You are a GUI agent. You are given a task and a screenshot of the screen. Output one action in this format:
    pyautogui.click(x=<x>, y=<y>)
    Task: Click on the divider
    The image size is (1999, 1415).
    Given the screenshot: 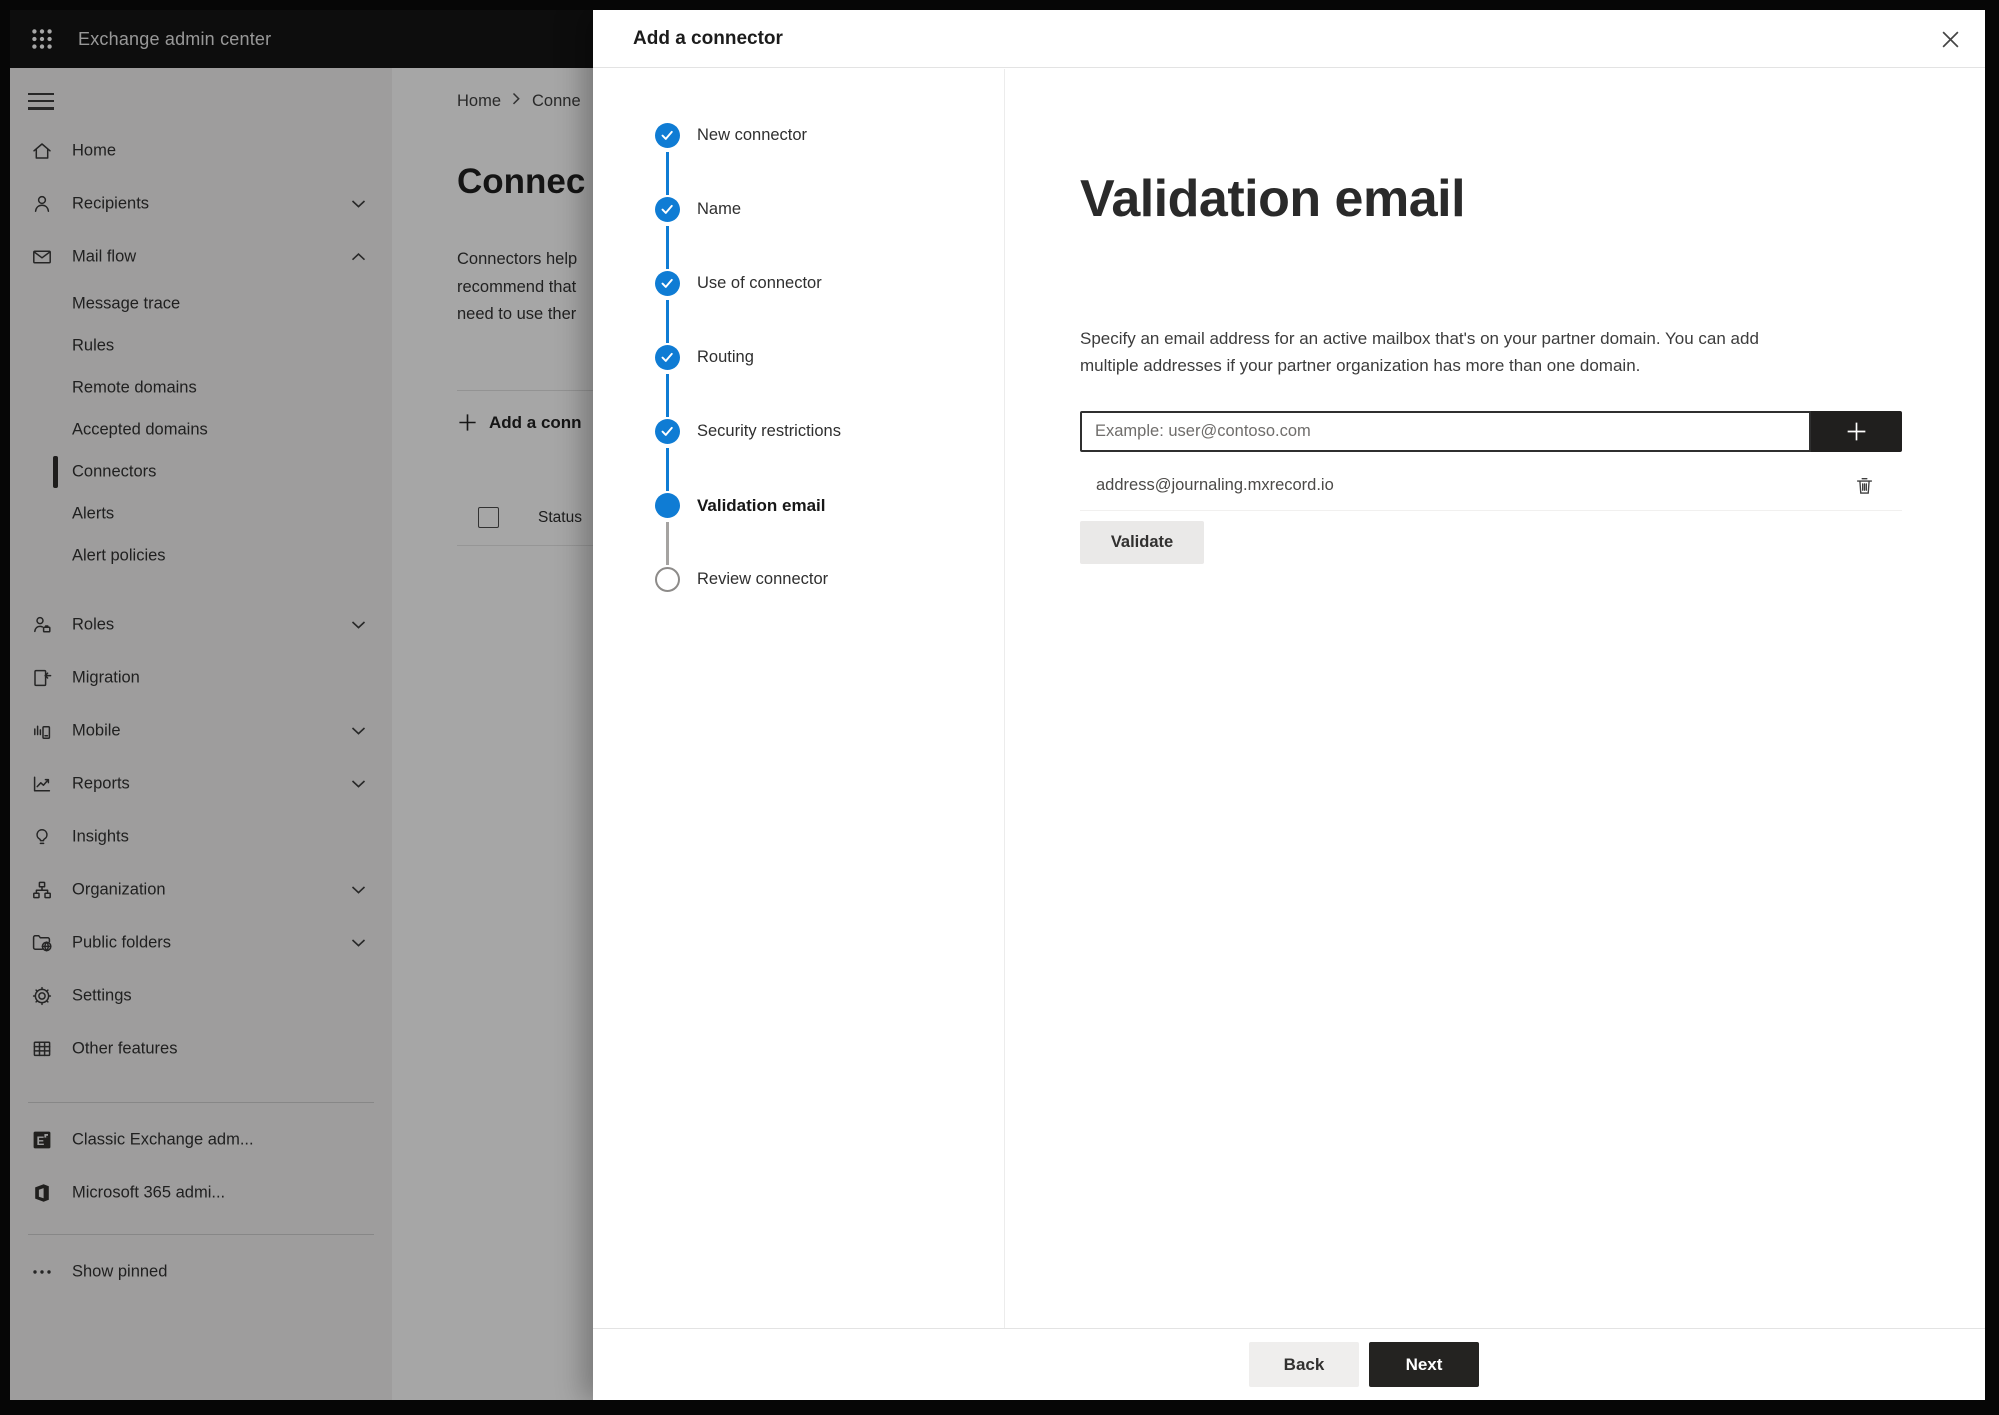 What is the action you would take?
    pyautogui.click(x=1491, y=510)
    